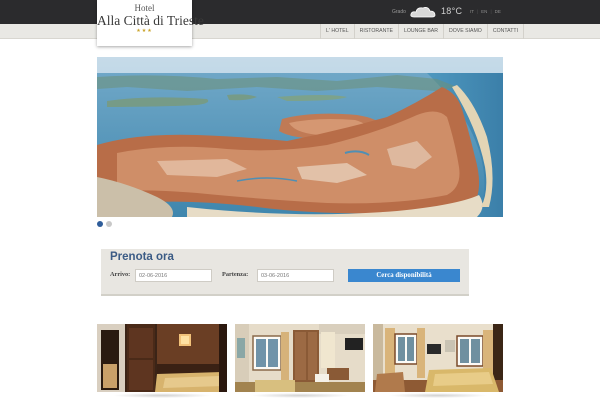  Describe the element at coordinates (464, 31) in the screenshot. I see `nav-item-dove-siamo: DOVE SIAMO` at that location.